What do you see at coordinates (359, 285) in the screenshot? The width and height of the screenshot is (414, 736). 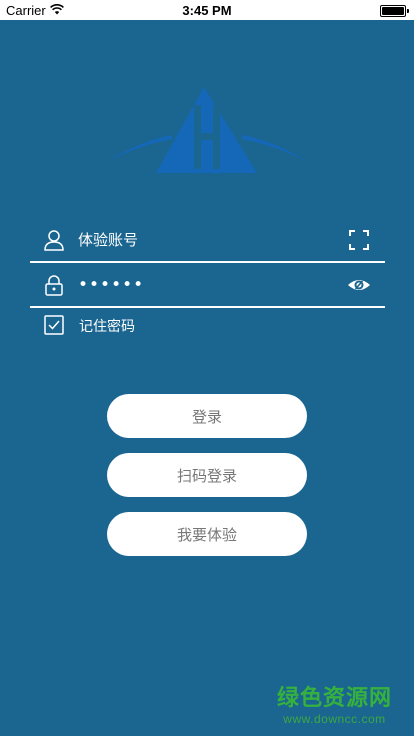 I see `eye-icon` at bounding box center [359, 285].